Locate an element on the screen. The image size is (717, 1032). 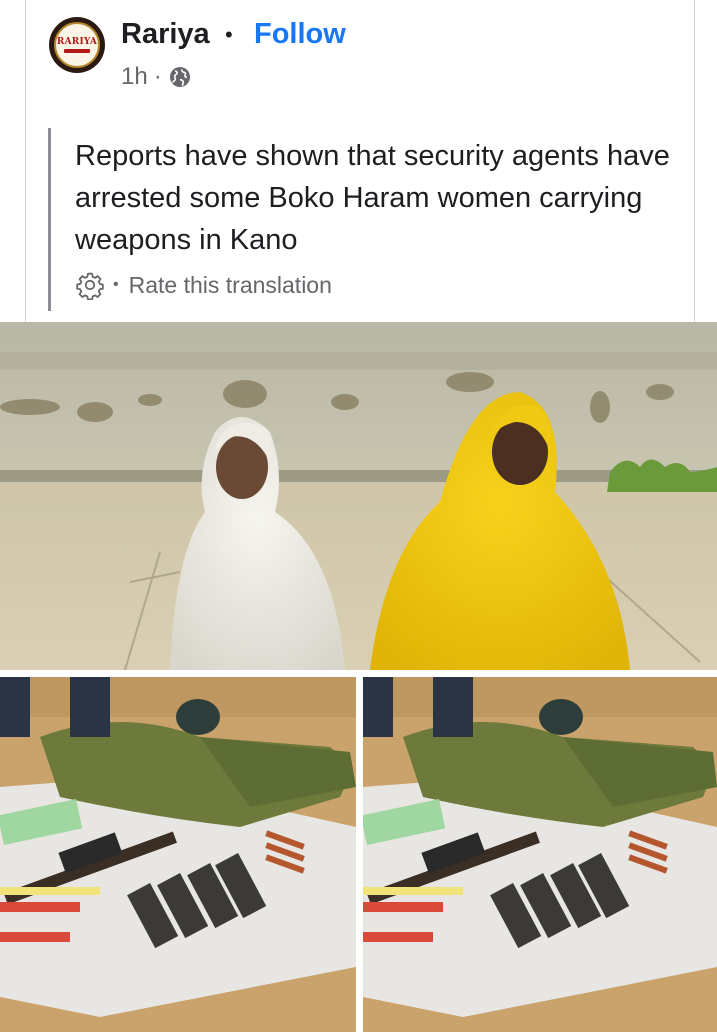
page-avatar: RARIYA is located at coordinates (77, 45).